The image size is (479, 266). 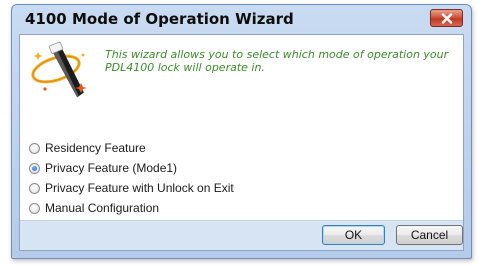 What do you see at coordinates (353, 235) in the screenshot?
I see `ok-button: OK` at bounding box center [353, 235].